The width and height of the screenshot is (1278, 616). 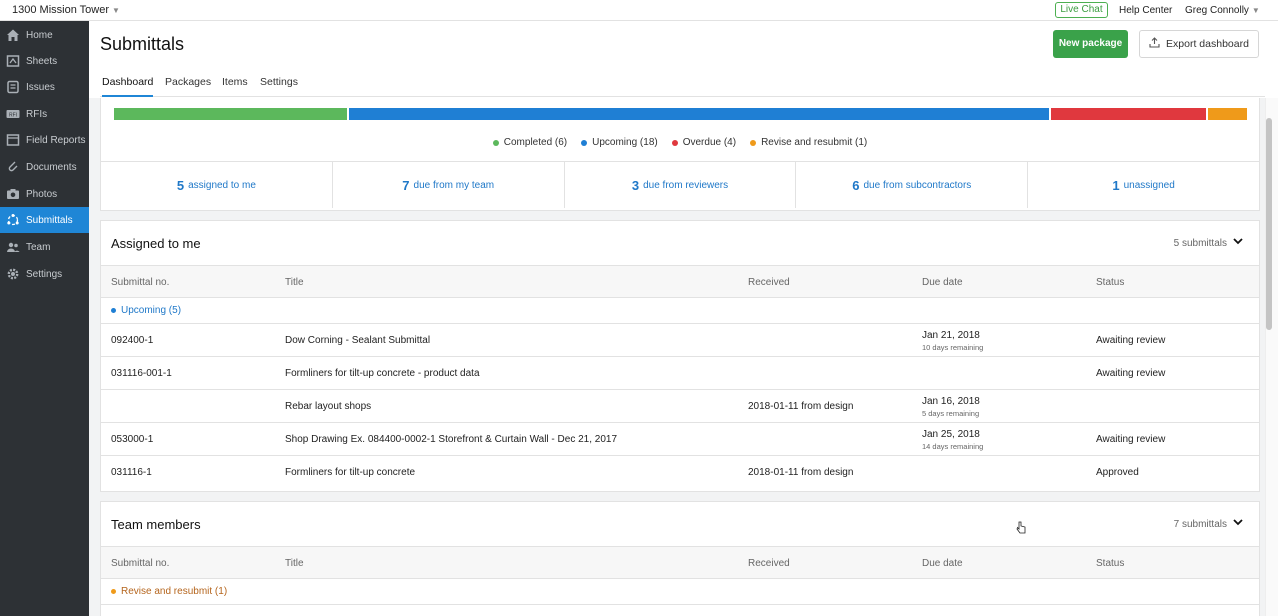 What do you see at coordinates (680, 524) in the screenshot?
I see `team-card-header: Team members 7 submittals` at bounding box center [680, 524].